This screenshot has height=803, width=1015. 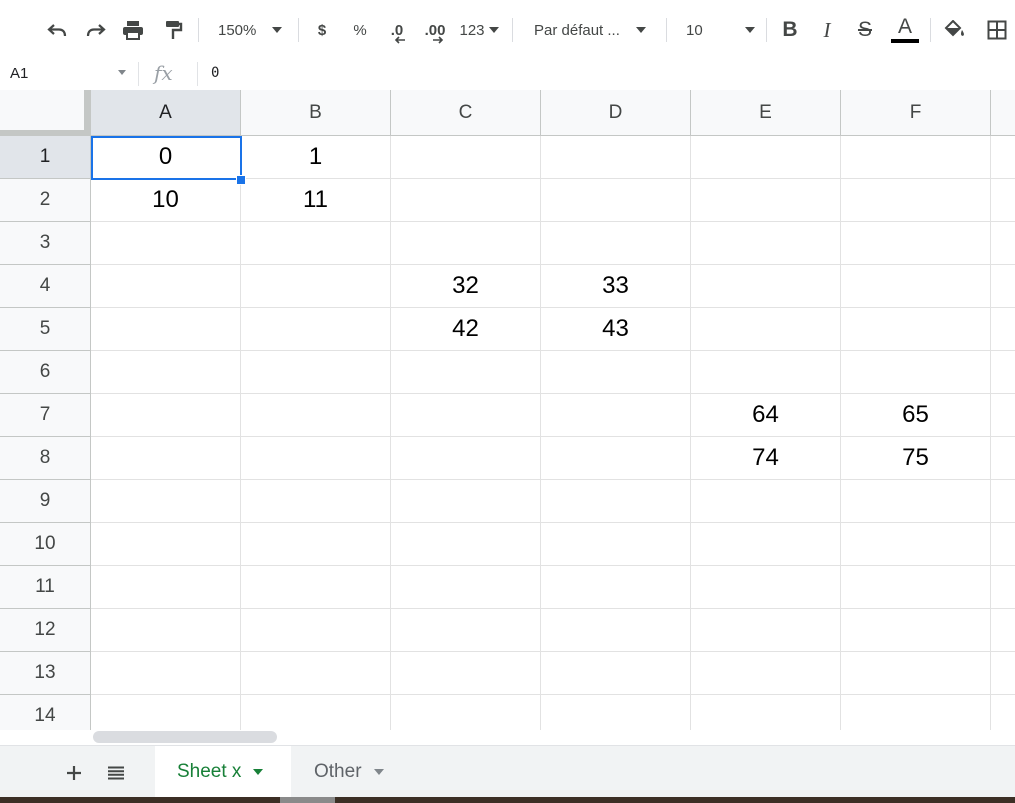 I want to click on cell-B6, so click(x=316, y=372).